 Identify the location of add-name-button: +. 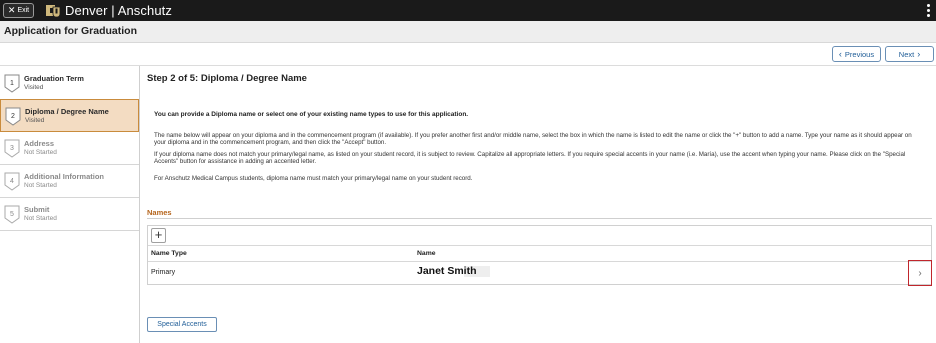
(158, 235).